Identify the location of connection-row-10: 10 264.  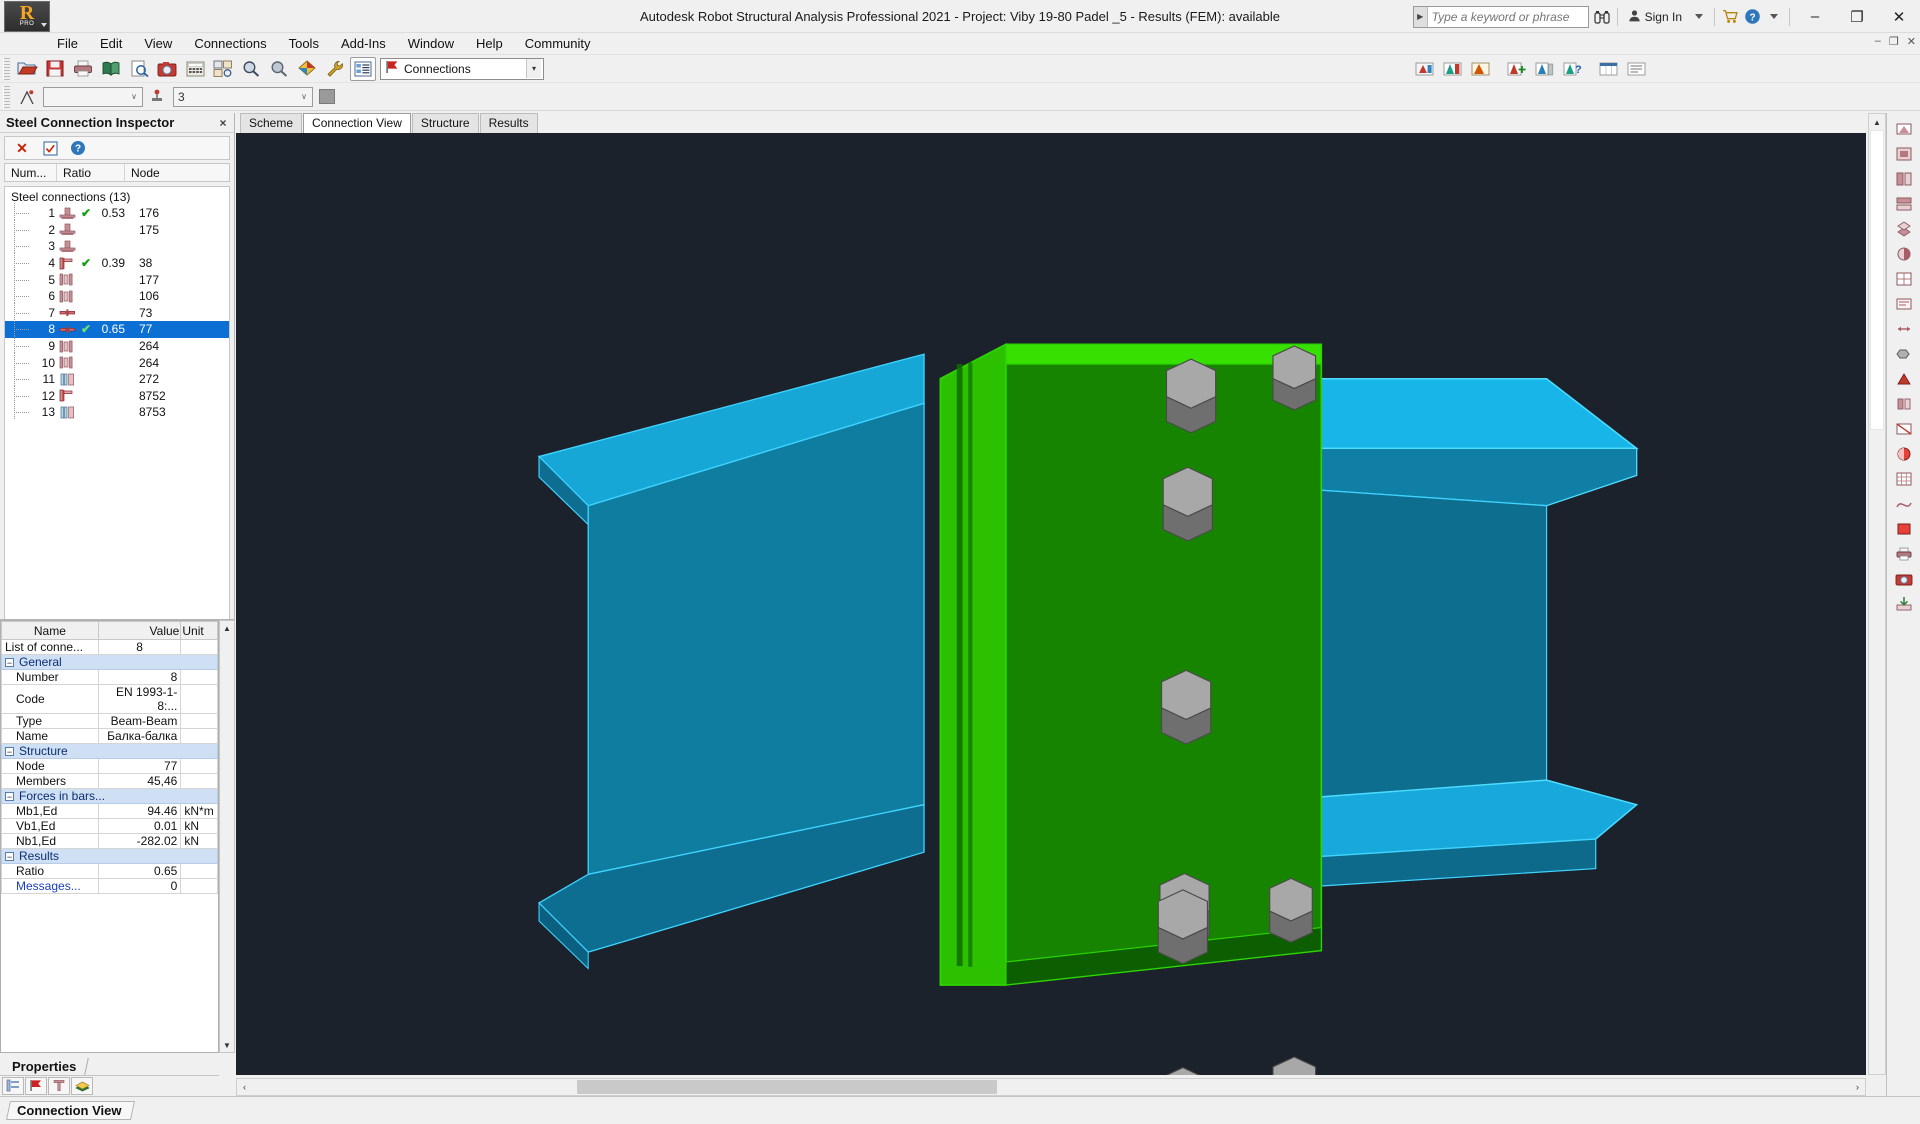
(117, 361).